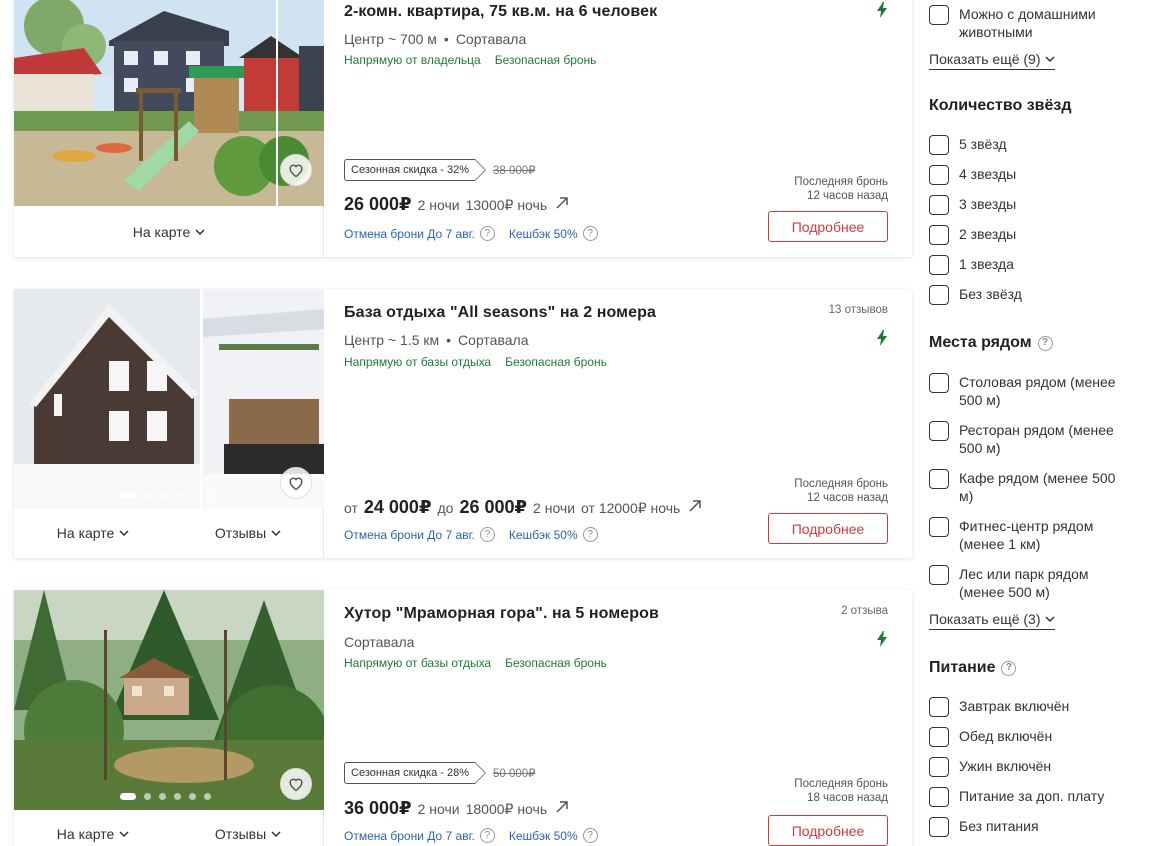 This screenshot has width=1161, height=846. I want to click on price-per-night: 18000₽ ночь, so click(506, 809).